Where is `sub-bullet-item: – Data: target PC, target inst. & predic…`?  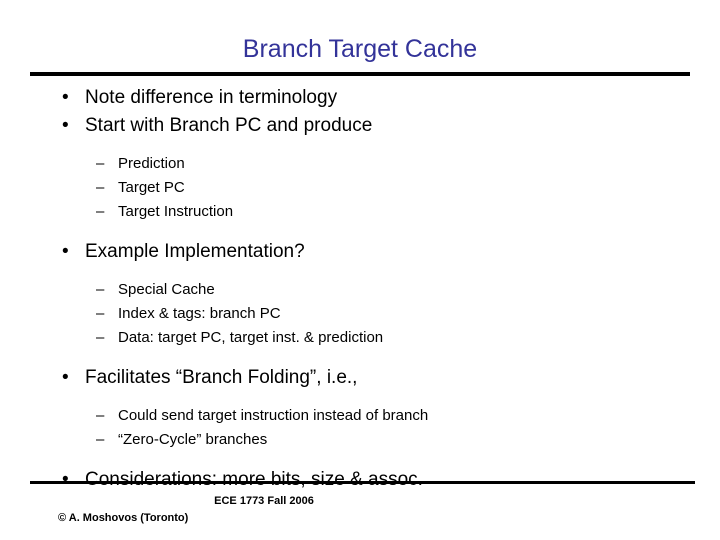
sub-bullet-item: – Data: target PC, target inst. & predic… is located at coordinates (360, 338).